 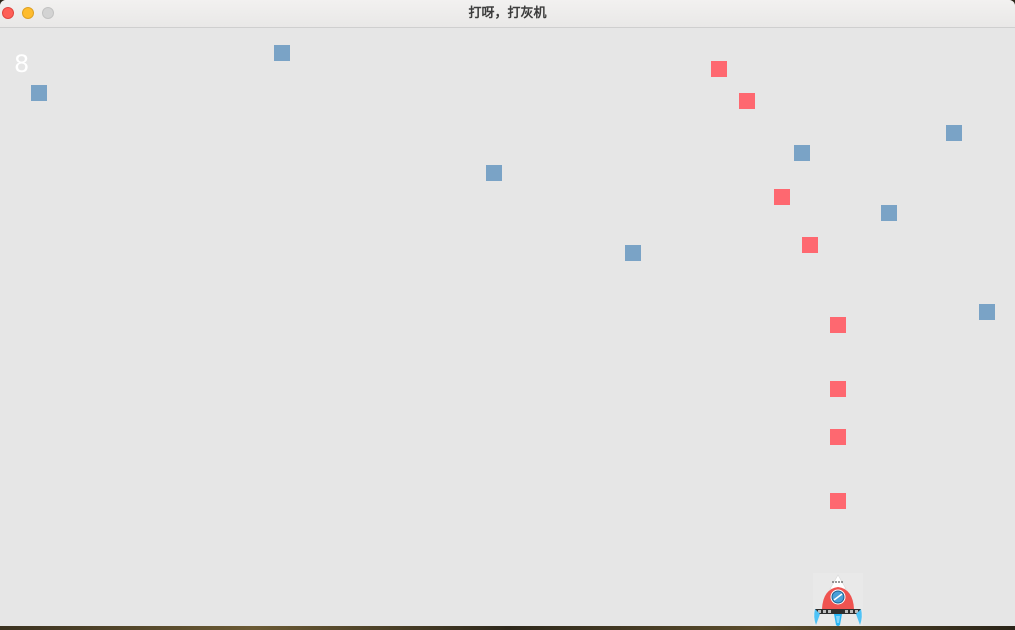 I want to click on title-bar: 打呀，打灰机, so click(x=507, y=14).